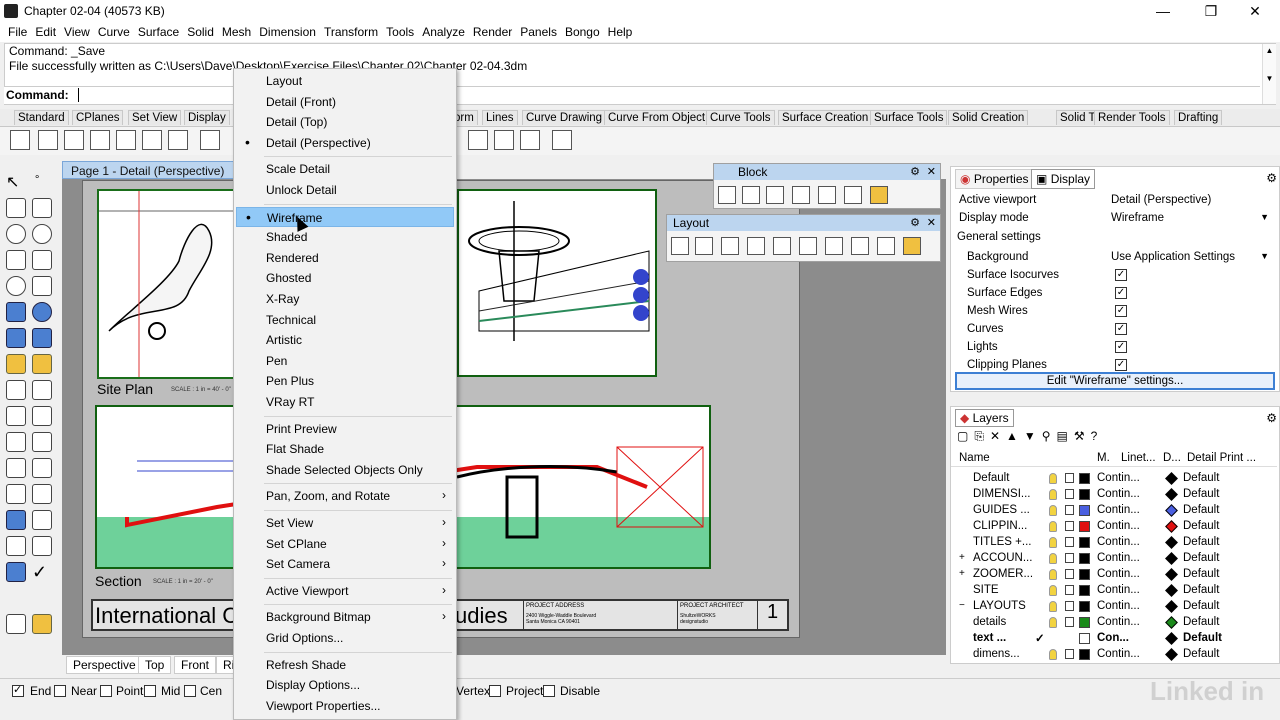  I want to click on material-icon, so click(16, 624).